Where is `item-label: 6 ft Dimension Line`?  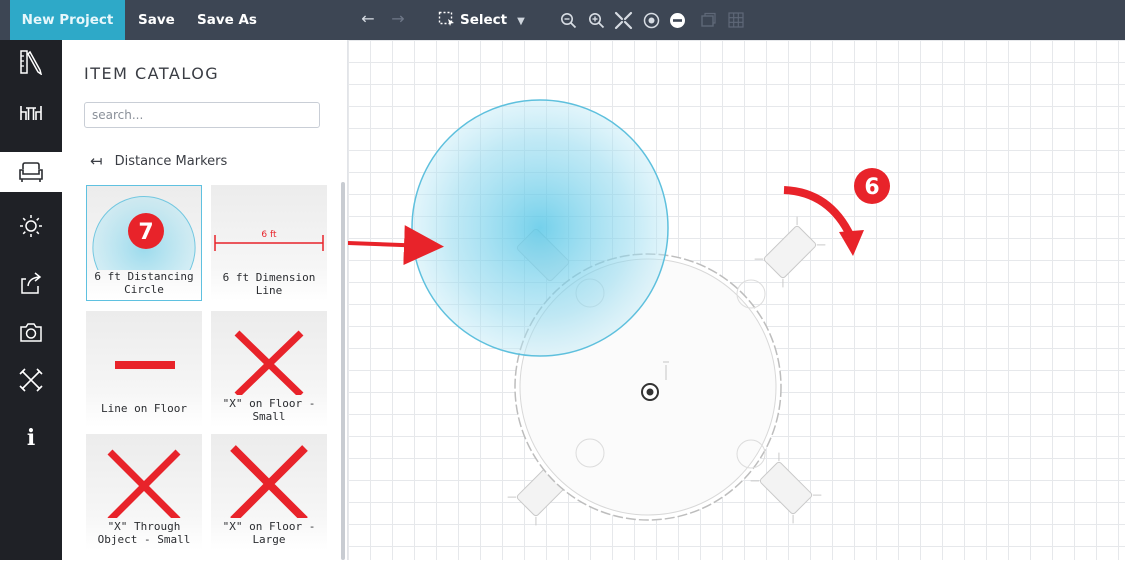
item-label: 6 ft Dimension Line is located at coordinates (269, 284).